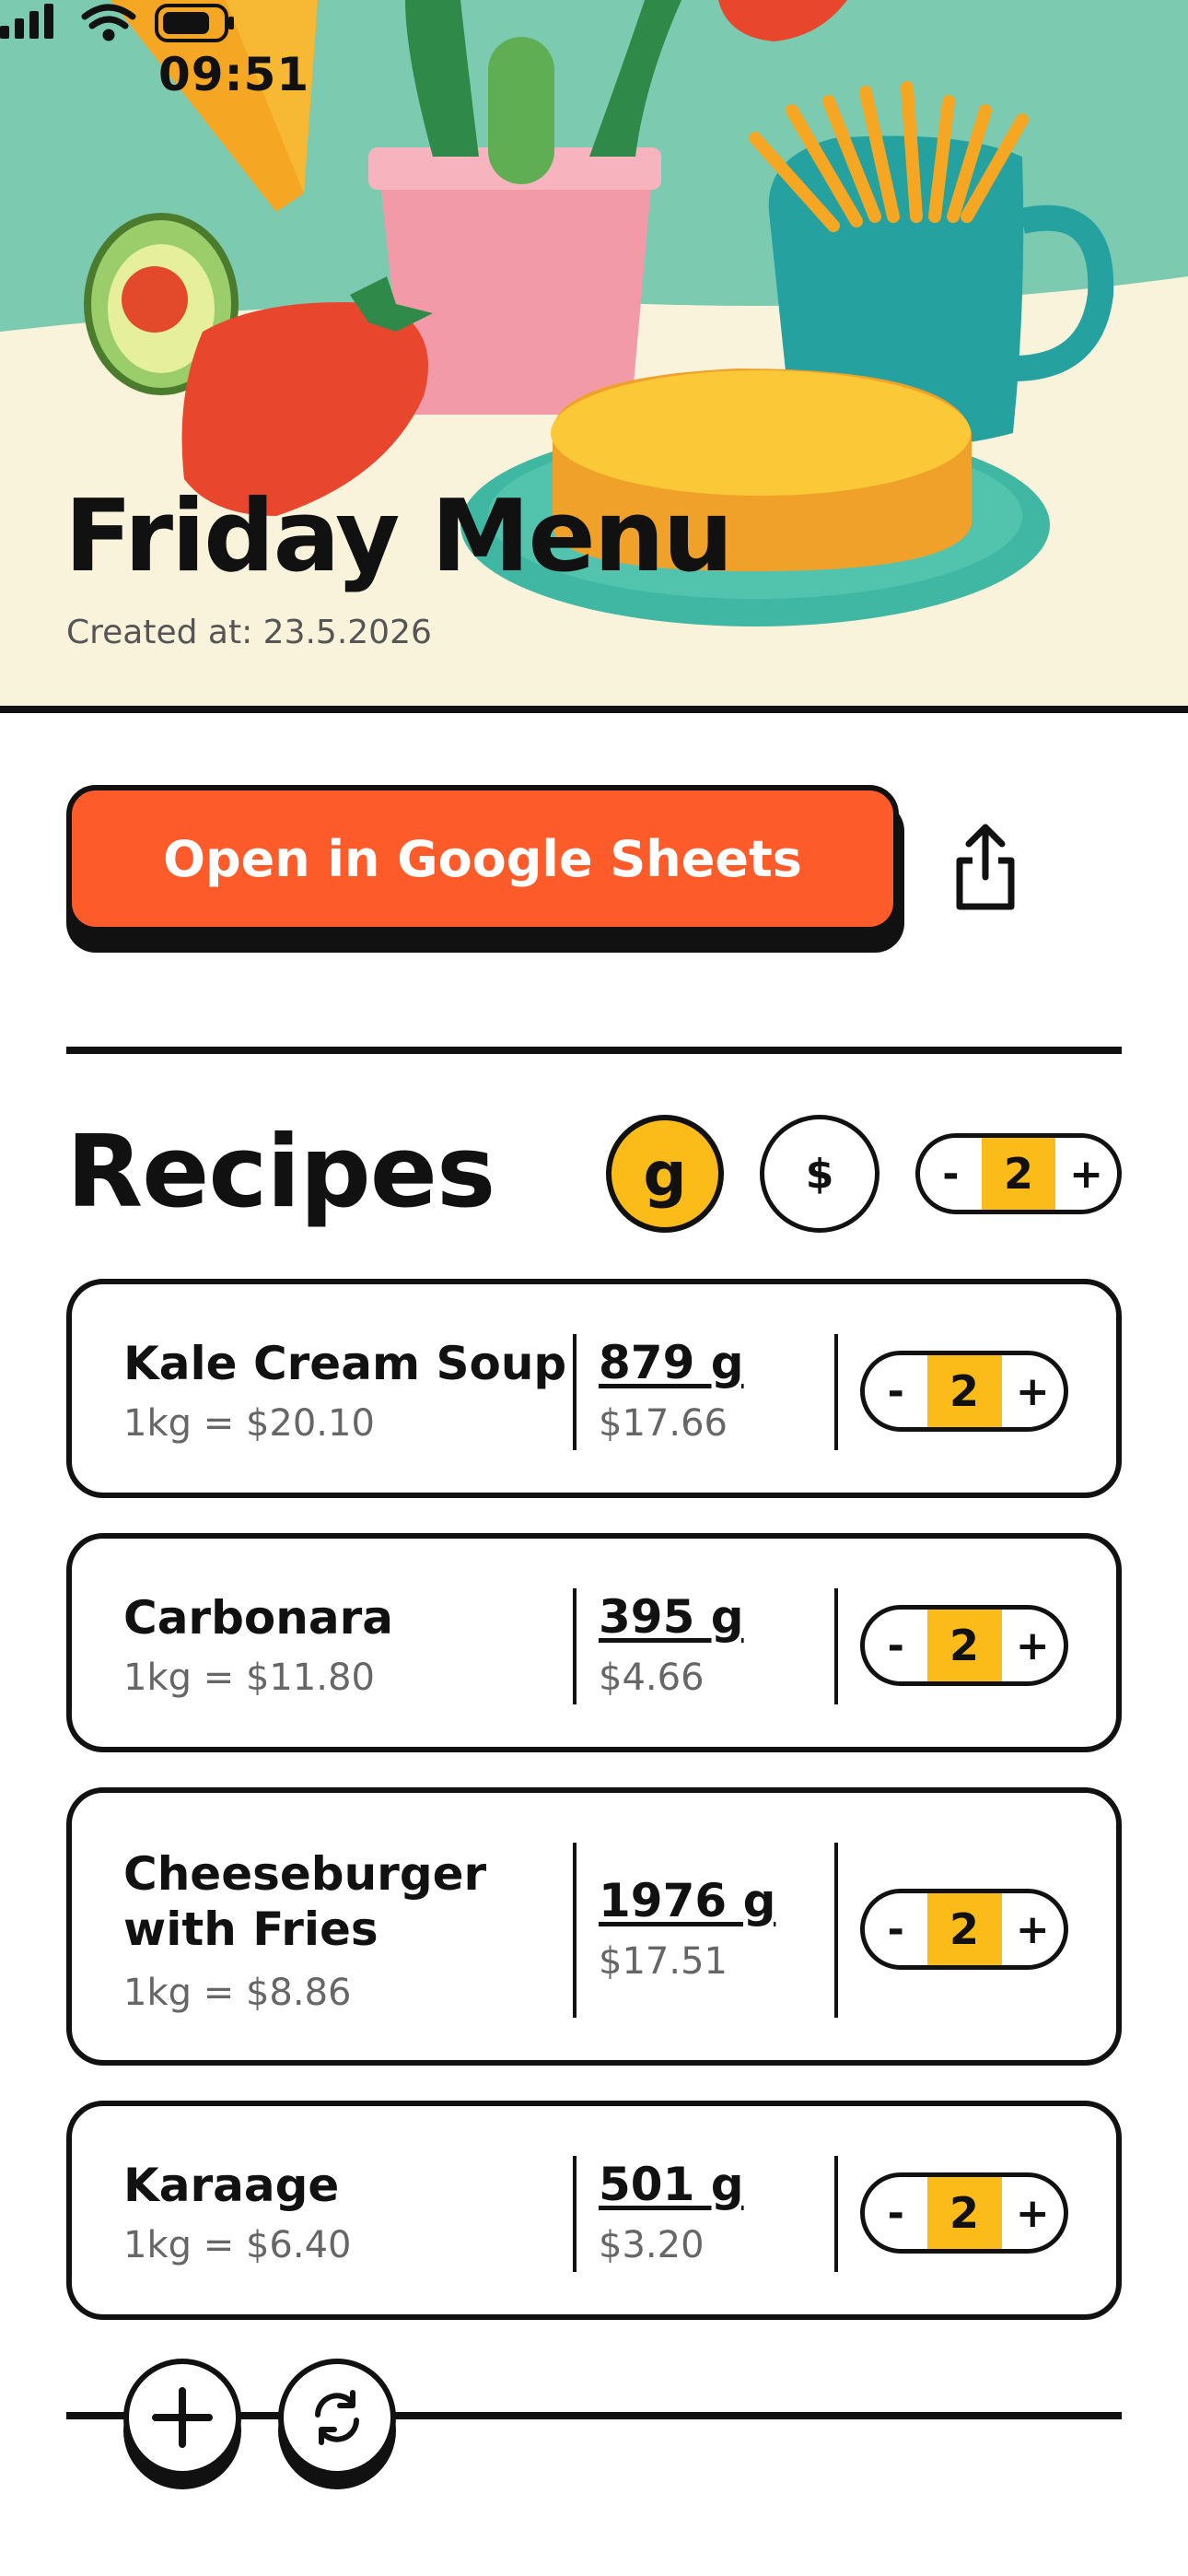  I want to click on sheets-button-wrapper: Open in Google Sheets, so click(485, 869).